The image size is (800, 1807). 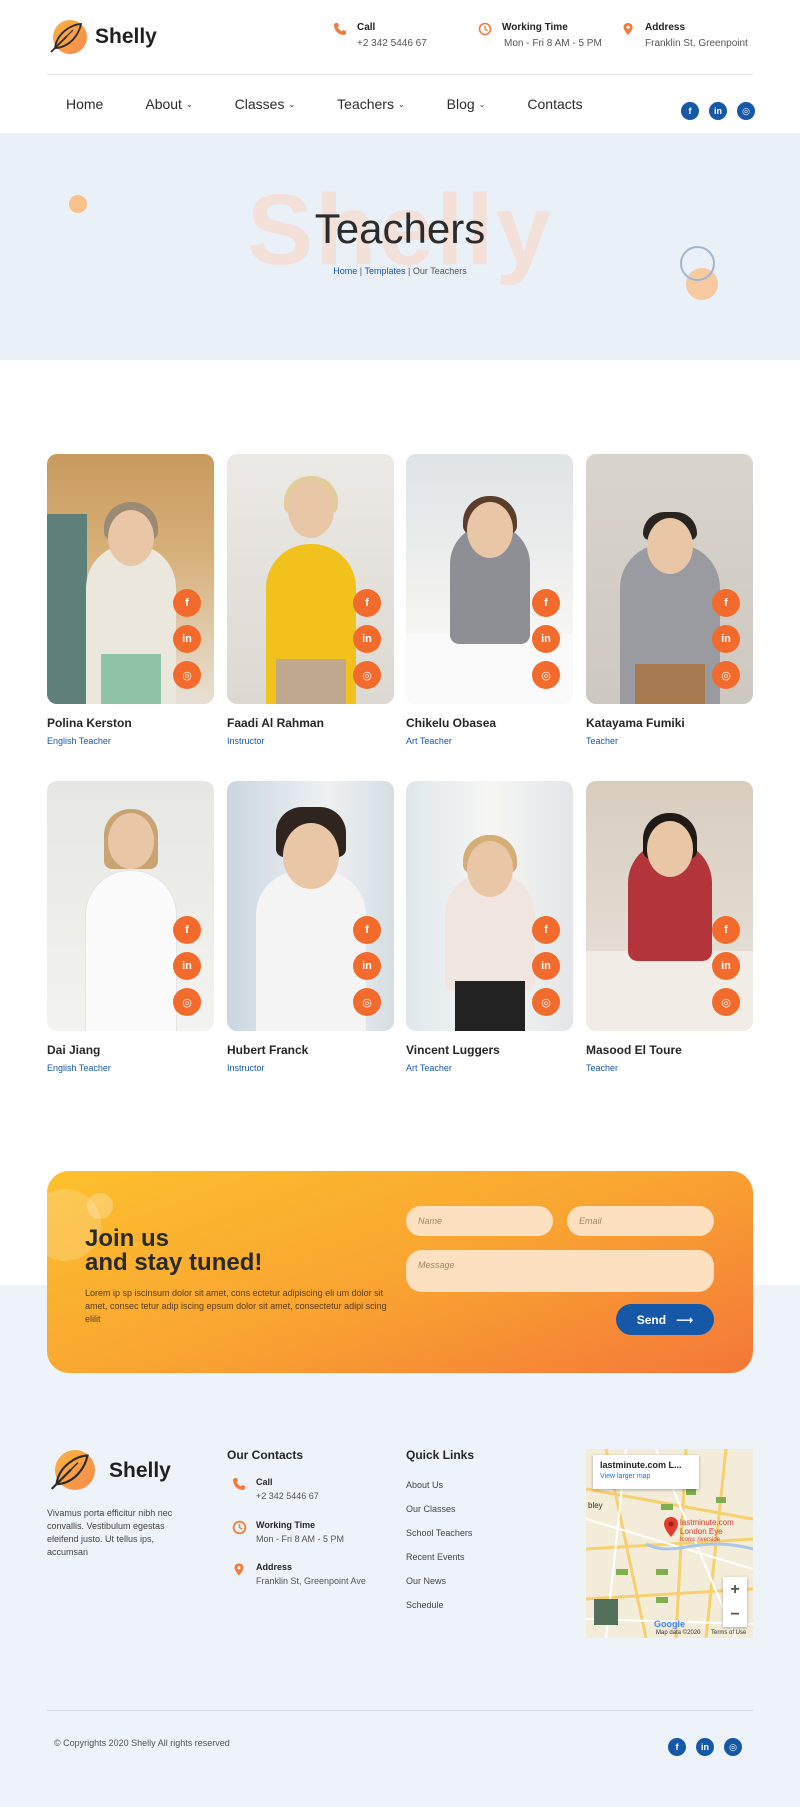 What do you see at coordinates (440, 1455) in the screenshot?
I see `footer-links-heading: Quick Links` at bounding box center [440, 1455].